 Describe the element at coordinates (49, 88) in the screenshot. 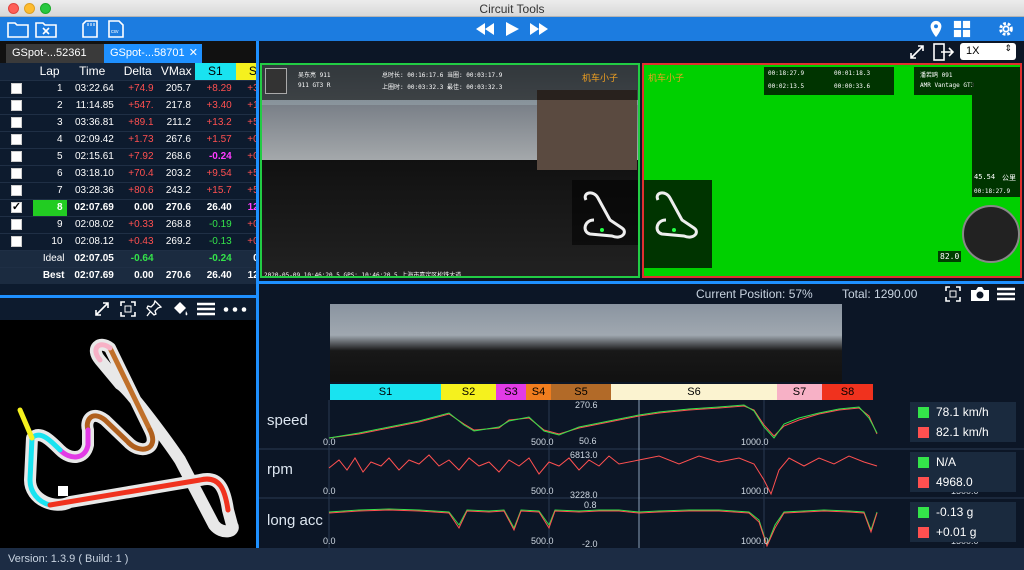

I see `lap-number: 1` at that location.